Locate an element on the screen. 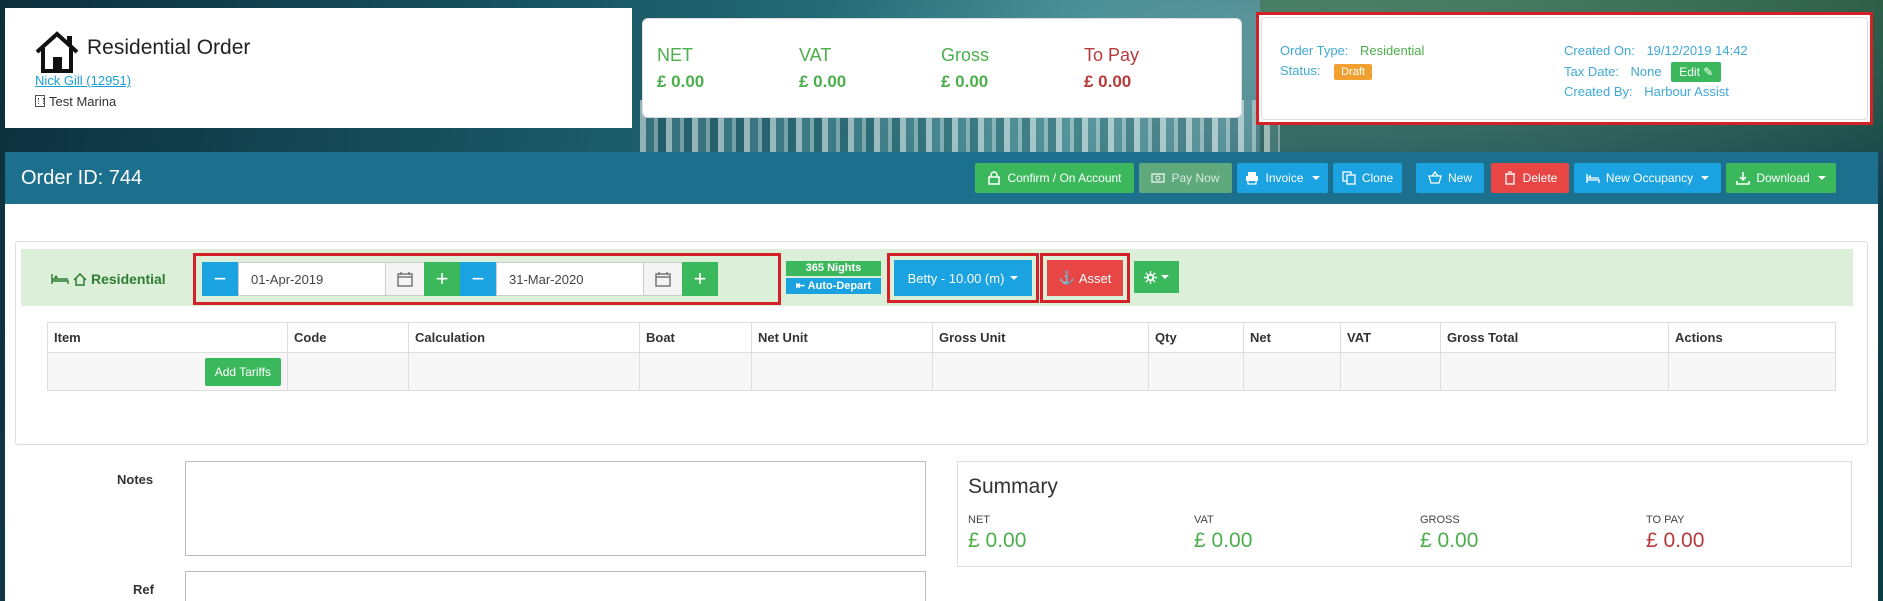 The image size is (1883, 601). total-gross: Gross £ 0.00 is located at coordinates (965, 68).